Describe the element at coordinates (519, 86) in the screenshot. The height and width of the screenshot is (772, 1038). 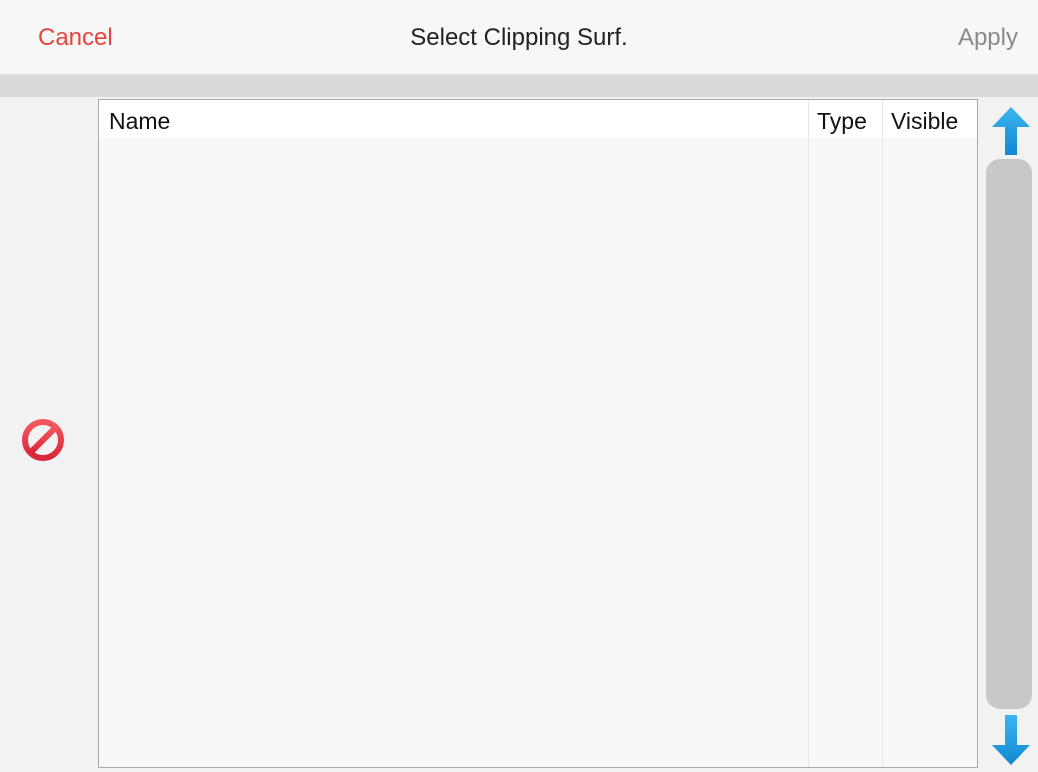
I see `header-divider` at that location.